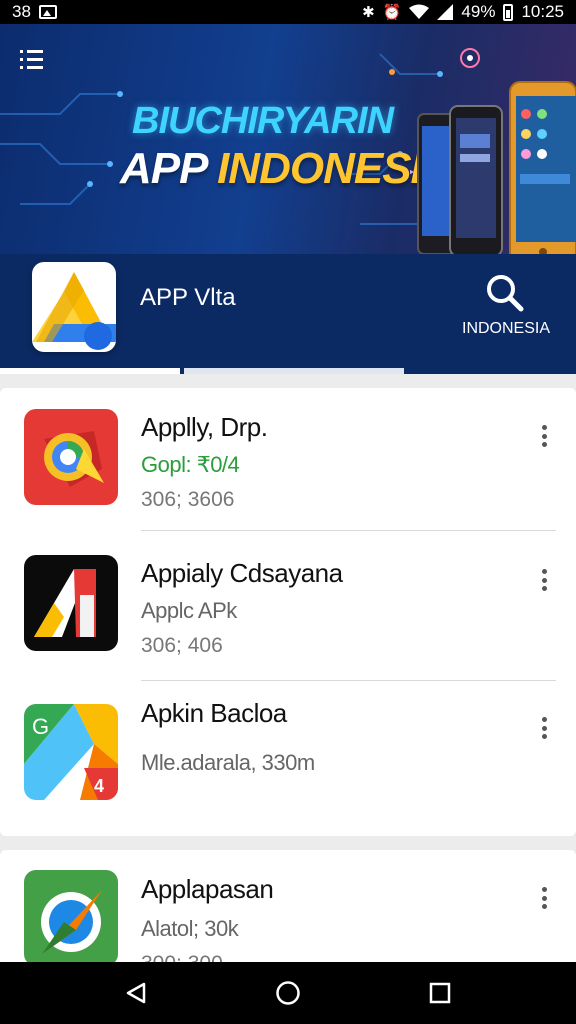 This screenshot has height=1024, width=576. What do you see at coordinates (188, 297) in the screenshot?
I see `app-name: APP Vlta` at bounding box center [188, 297].